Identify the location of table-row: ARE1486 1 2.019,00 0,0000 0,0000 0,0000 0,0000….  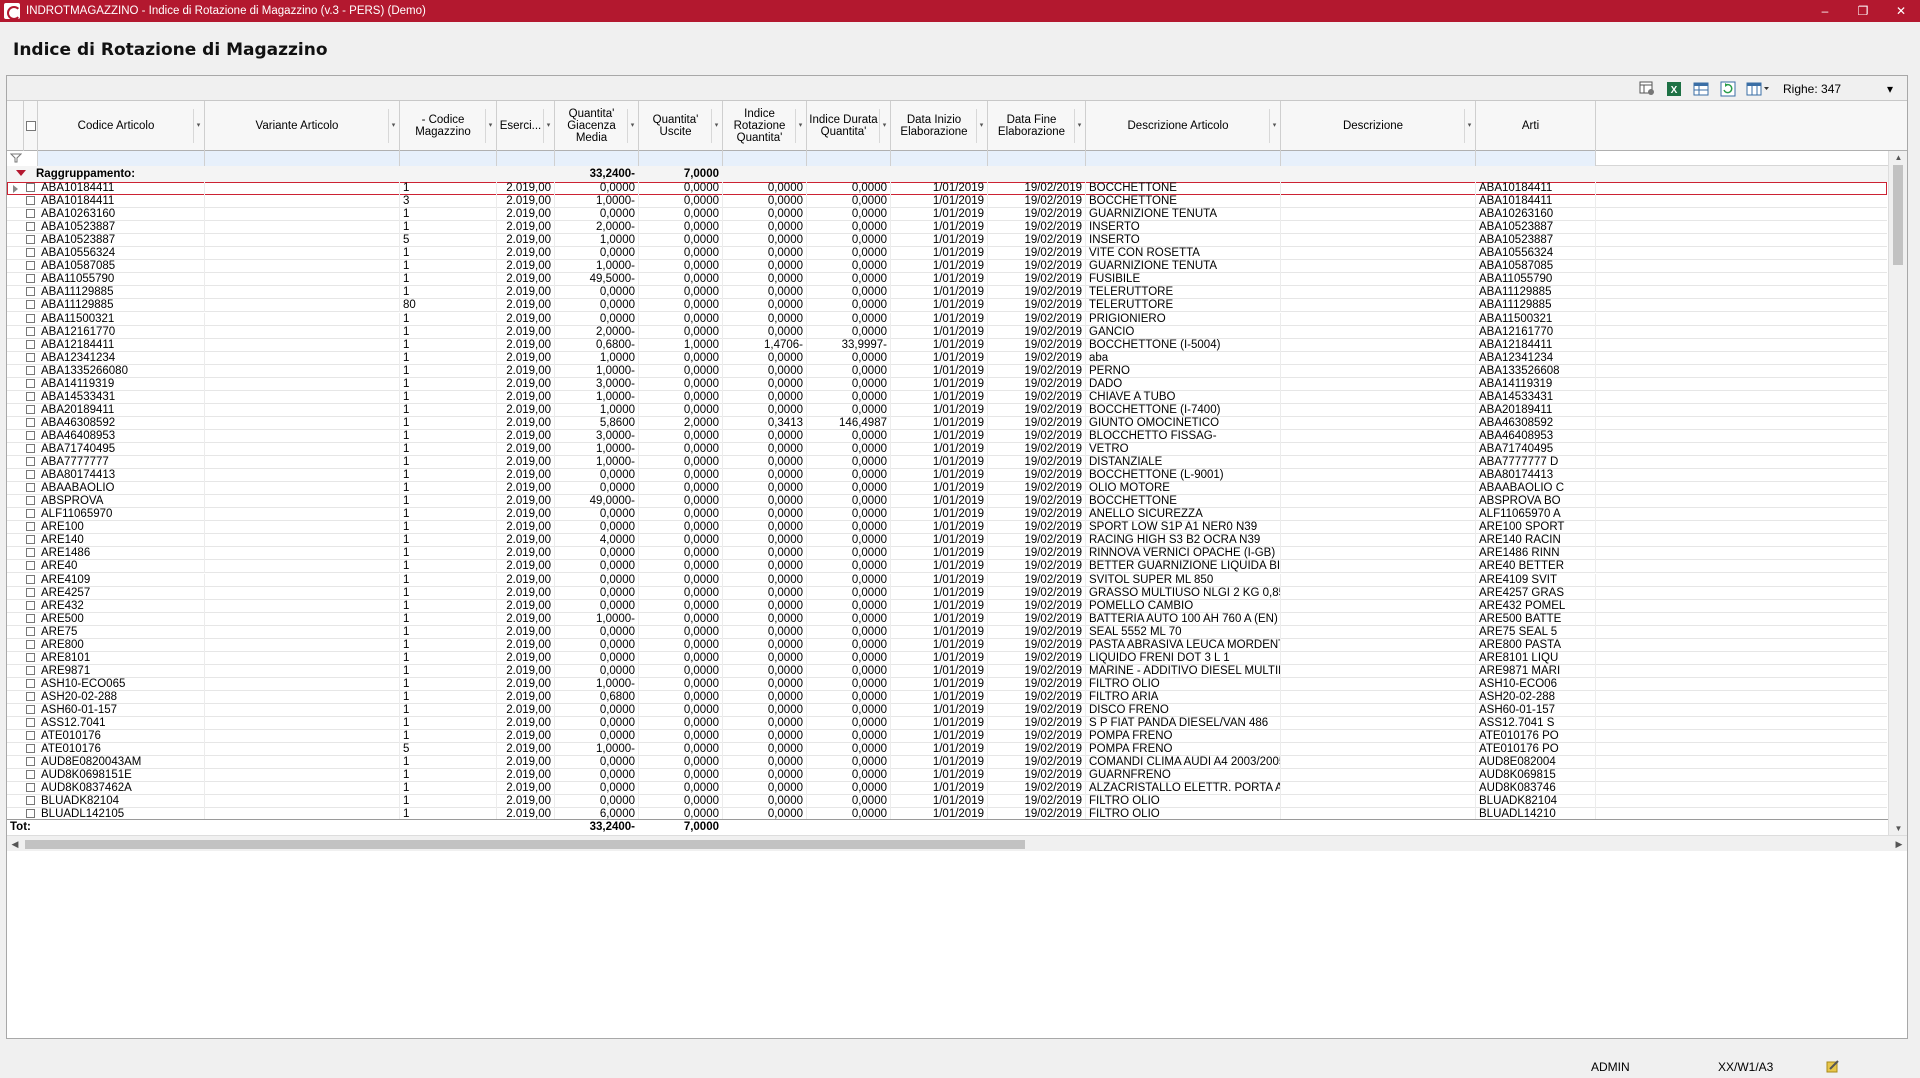
(947, 554).